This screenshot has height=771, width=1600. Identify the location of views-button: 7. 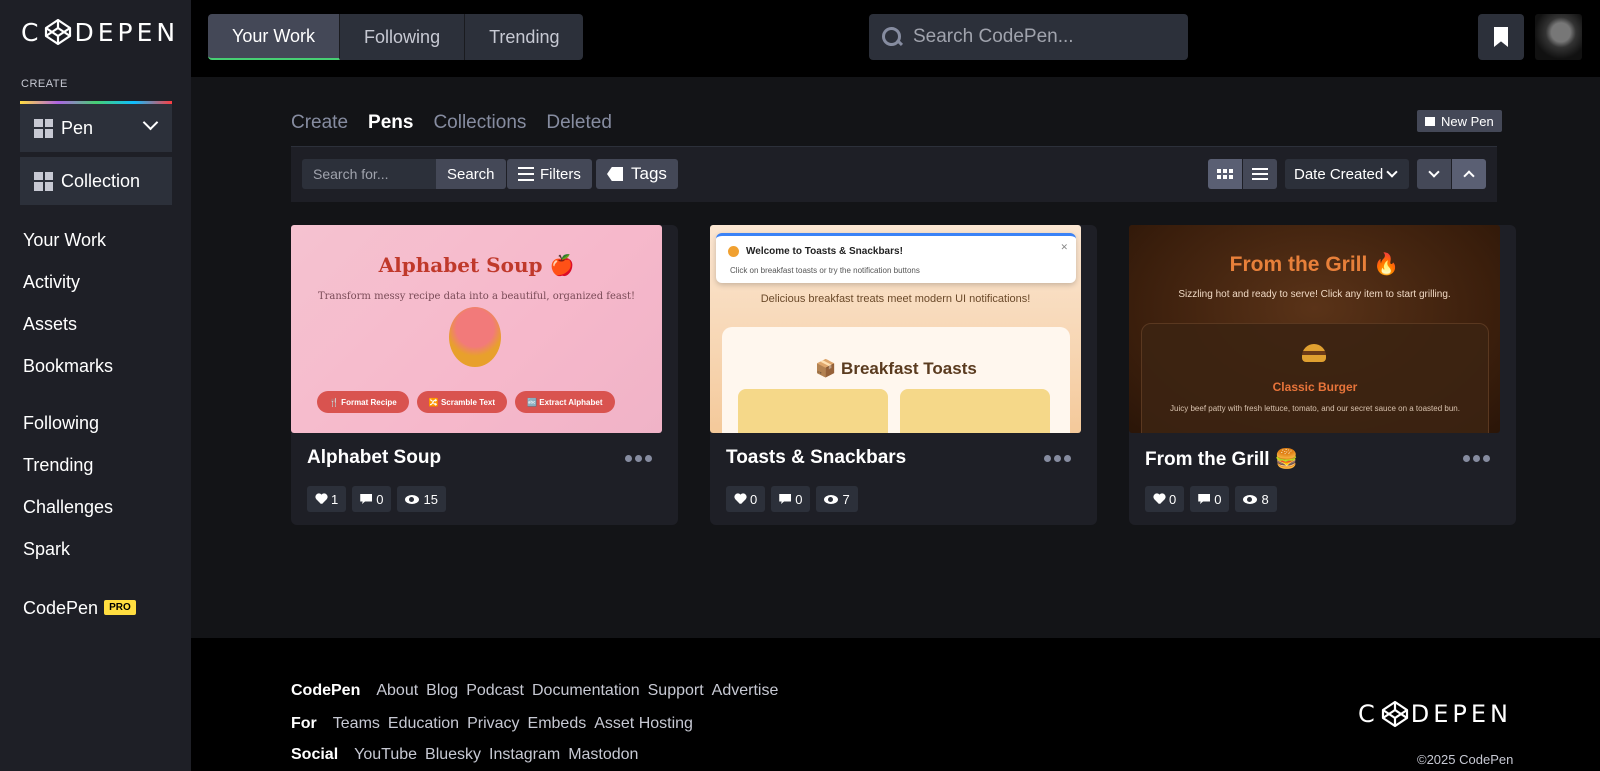
(837, 499).